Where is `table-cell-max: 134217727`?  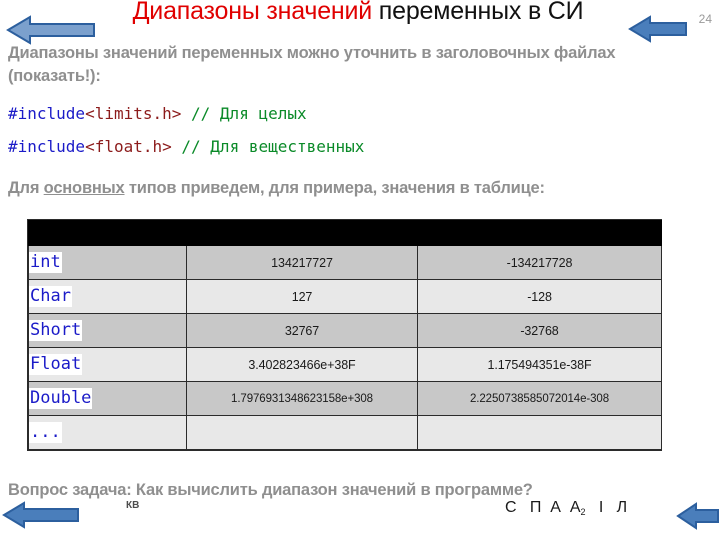 table-cell-max: 134217727 is located at coordinates (302, 262).